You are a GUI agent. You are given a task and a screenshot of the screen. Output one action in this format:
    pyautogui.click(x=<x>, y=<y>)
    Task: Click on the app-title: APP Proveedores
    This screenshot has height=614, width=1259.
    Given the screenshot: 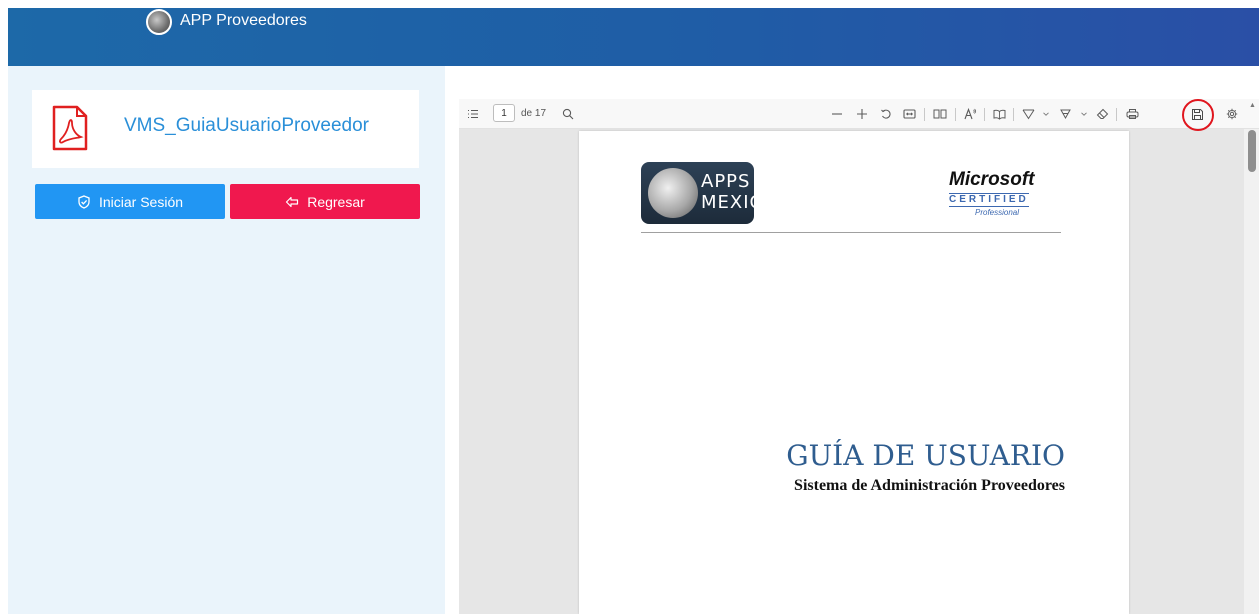 What is the action you would take?
    pyautogui.click(x=243, y=20)
    